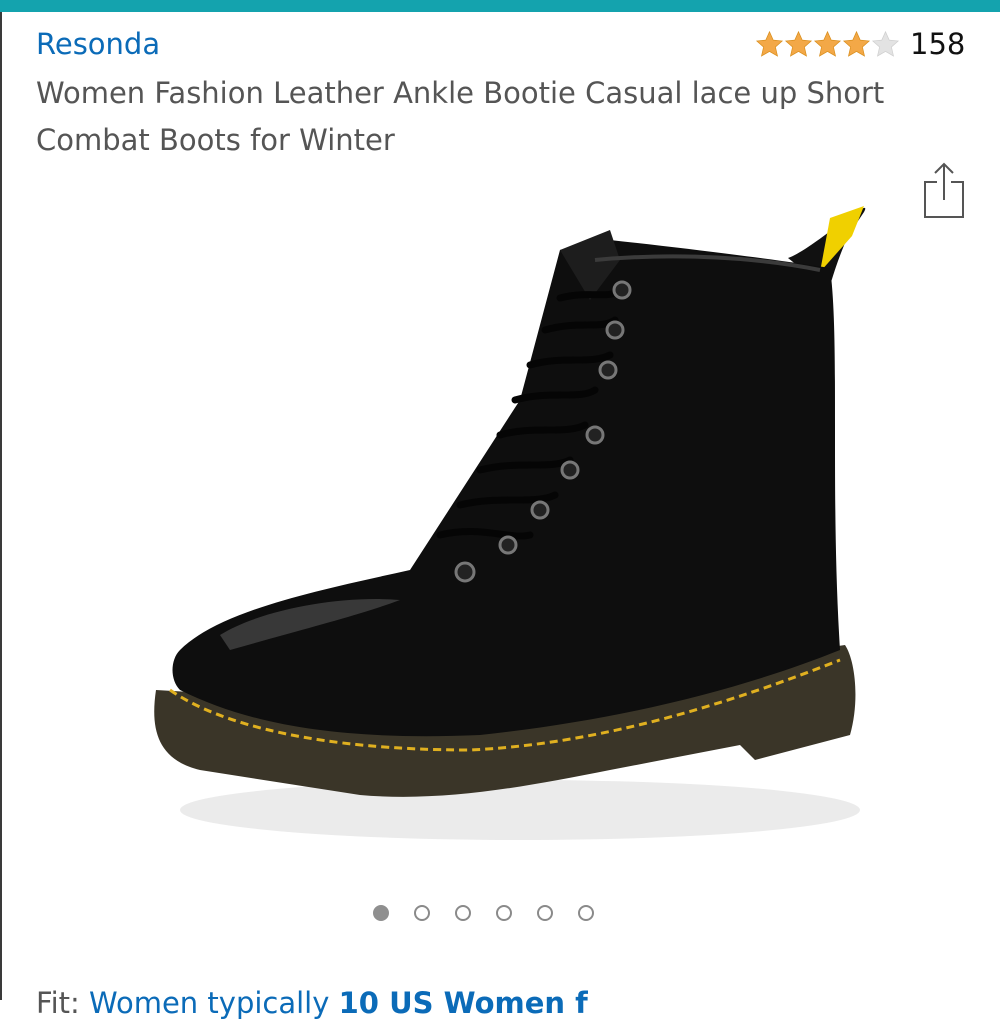  I want to click on fit-value-bold: 10 US Women f, so click(463, 1003).